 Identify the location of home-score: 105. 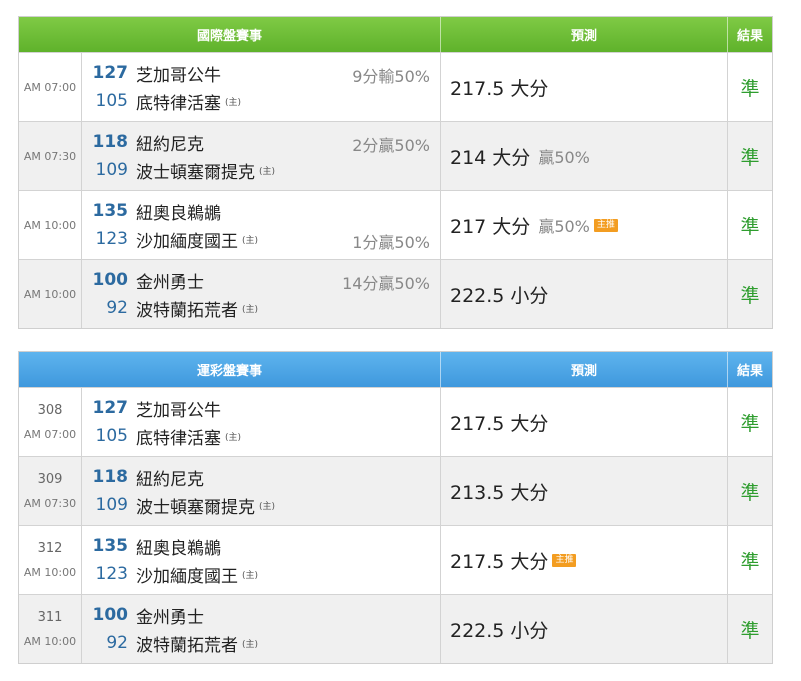
(111, 101).